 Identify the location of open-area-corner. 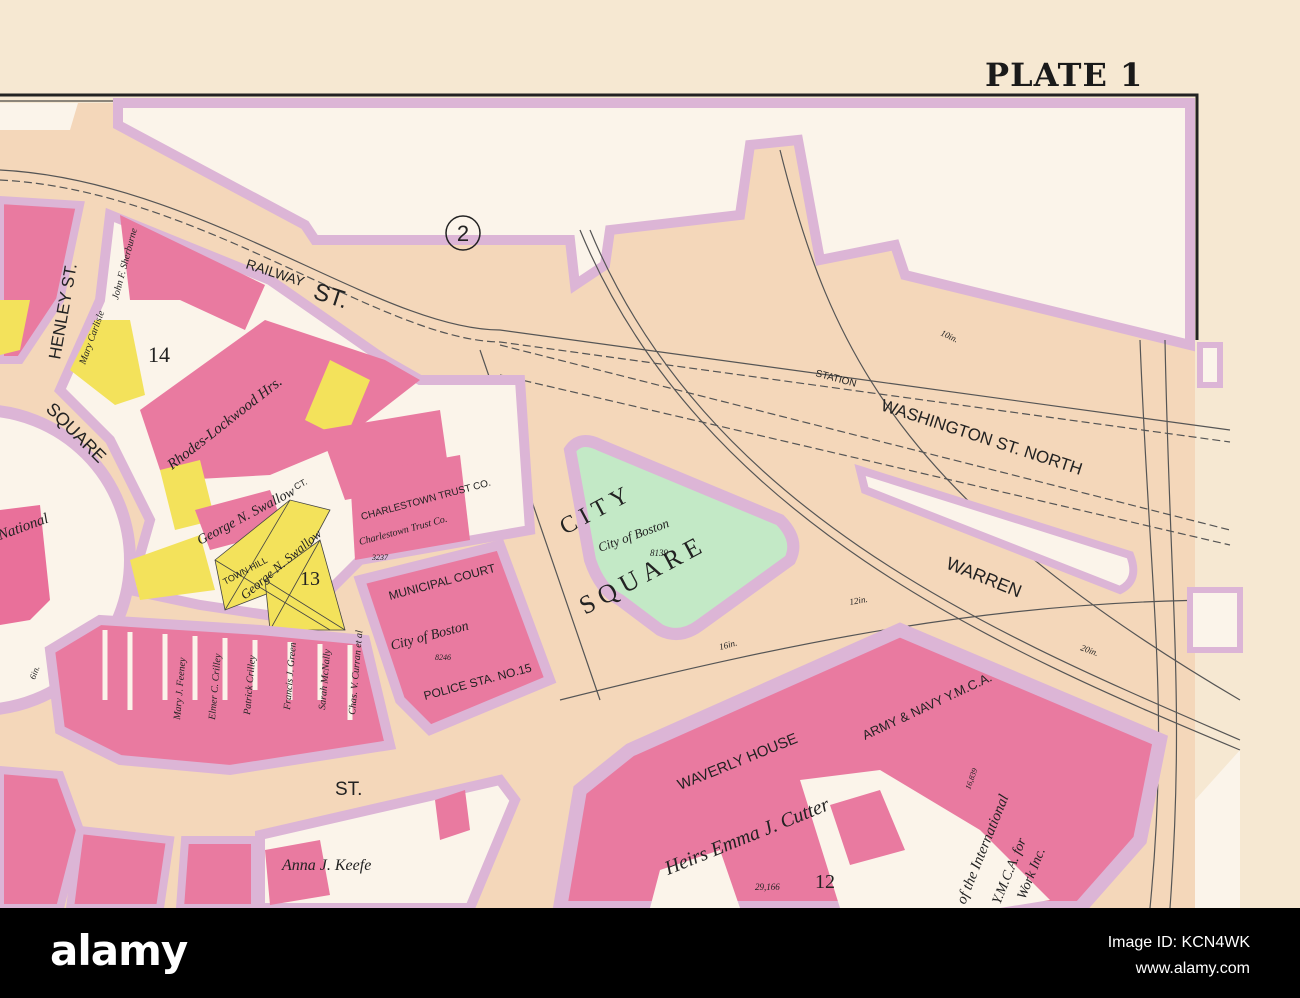
(39, 116).